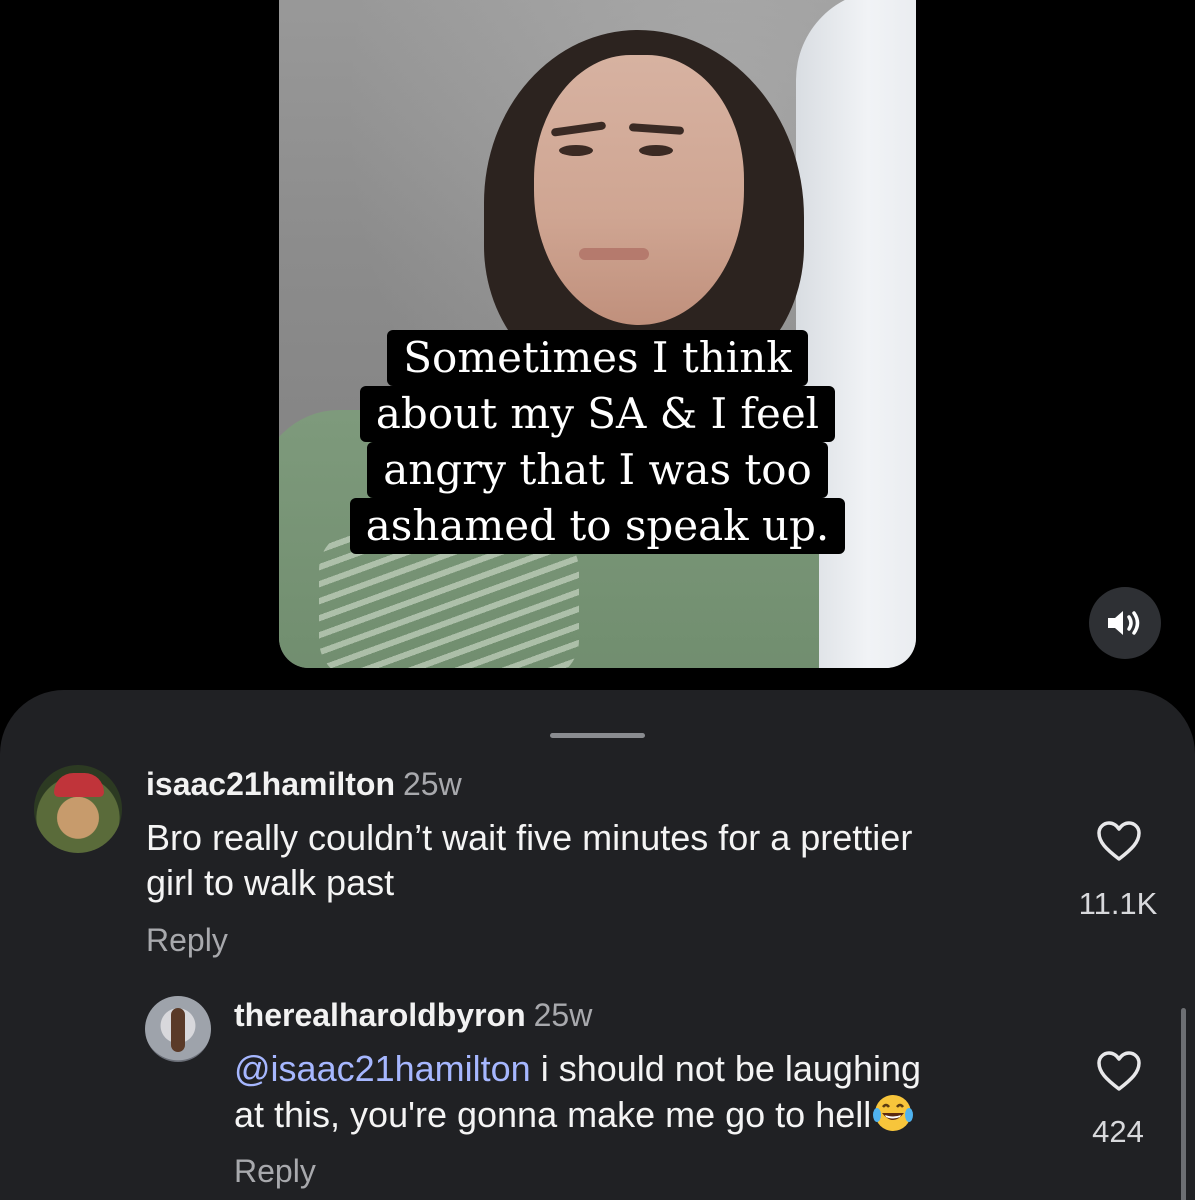 The image size is (1195, 1200). I want to click on laughing-tears-emoji-icon, so click(893, 1113).